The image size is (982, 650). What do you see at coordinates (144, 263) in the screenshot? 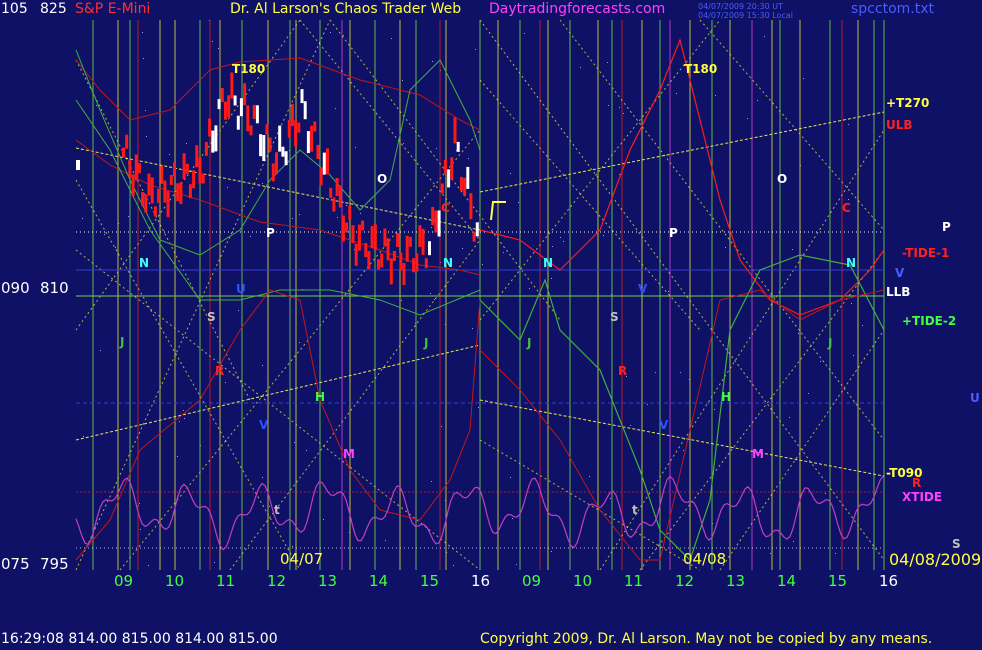
I see `cycle-letter: N` at bounding box center [144, 263].